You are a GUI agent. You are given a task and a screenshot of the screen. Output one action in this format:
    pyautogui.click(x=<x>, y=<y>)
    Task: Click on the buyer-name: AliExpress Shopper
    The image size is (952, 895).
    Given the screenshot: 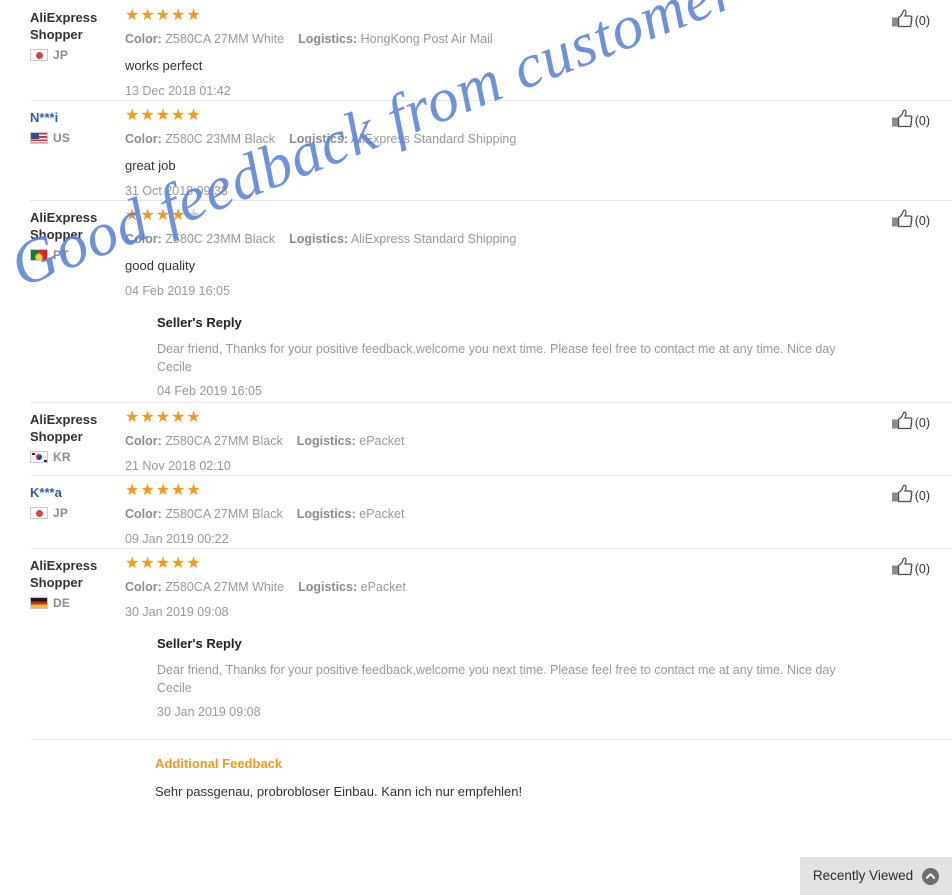 What is the action you would take?
    pyautogui.click(x=64, y=26)
    